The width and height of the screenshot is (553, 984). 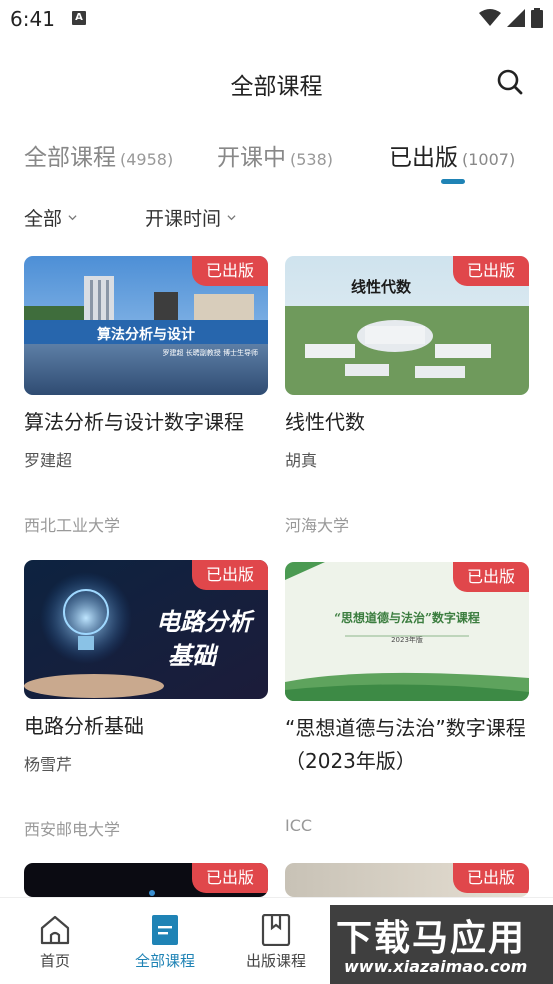 I want to click on watermark-logo: 下载马应用 www.xiazaimao.com, so click(x=441, y=944).